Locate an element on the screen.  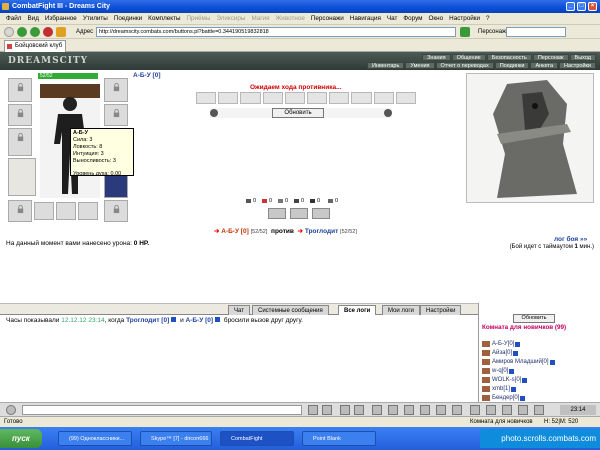
room-user-name: Айза[0] is located at coordinates (502, 353).